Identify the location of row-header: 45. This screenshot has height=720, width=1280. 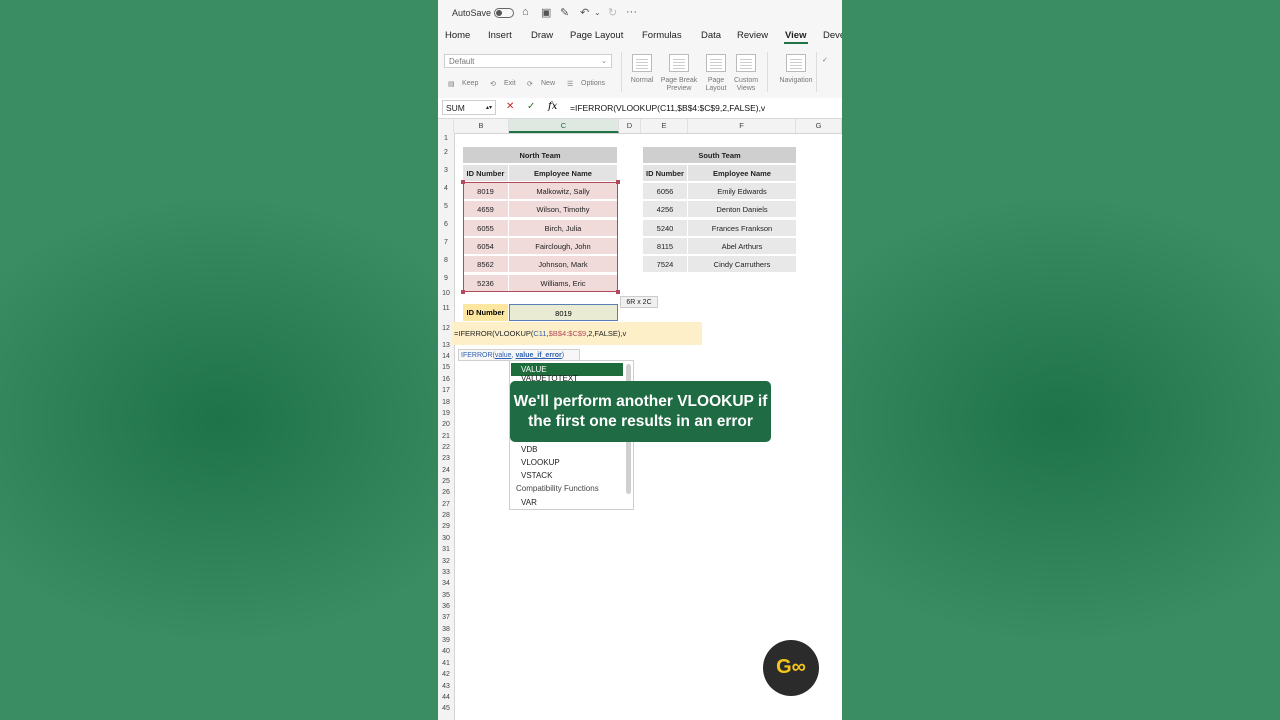
(446, 708).